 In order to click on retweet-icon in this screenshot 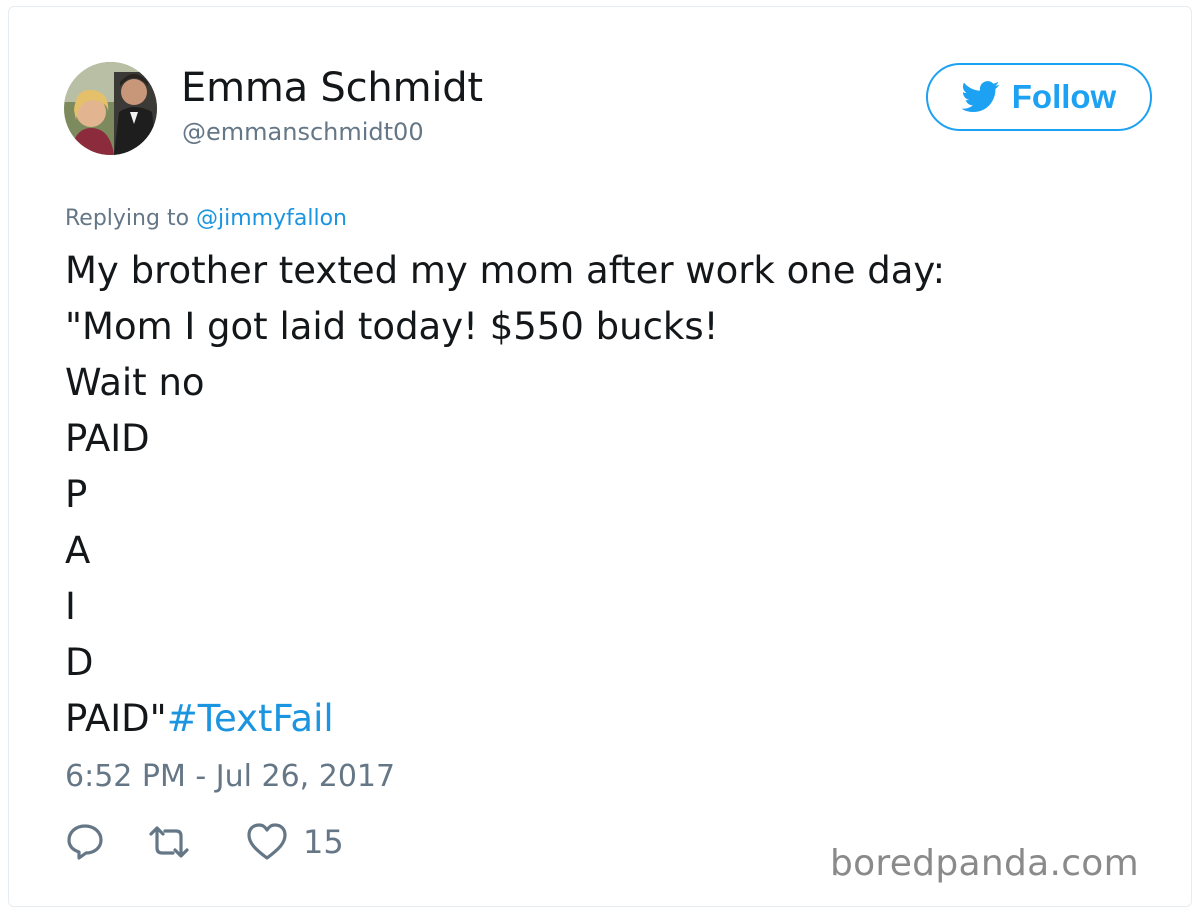, I will do `click(169, 842)`.